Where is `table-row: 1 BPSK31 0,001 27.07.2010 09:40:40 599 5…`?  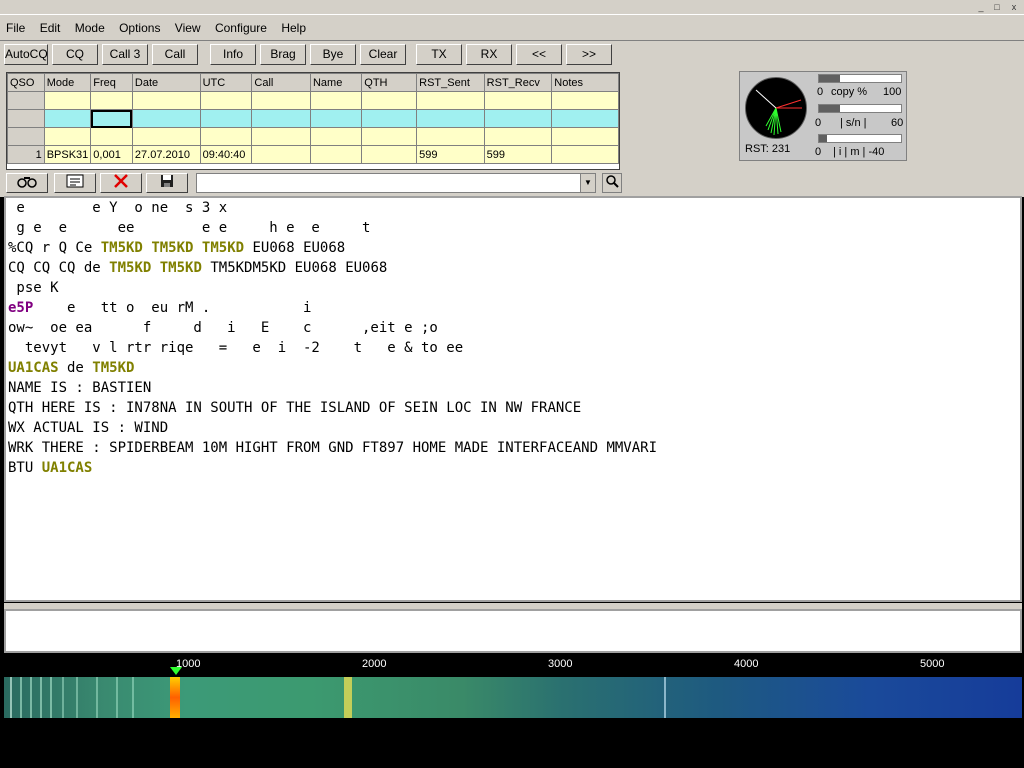 table-row: 1 BPSK31 0,001 27.07.2010 09:40:40 599 5… is located at coordinates (313, 154).